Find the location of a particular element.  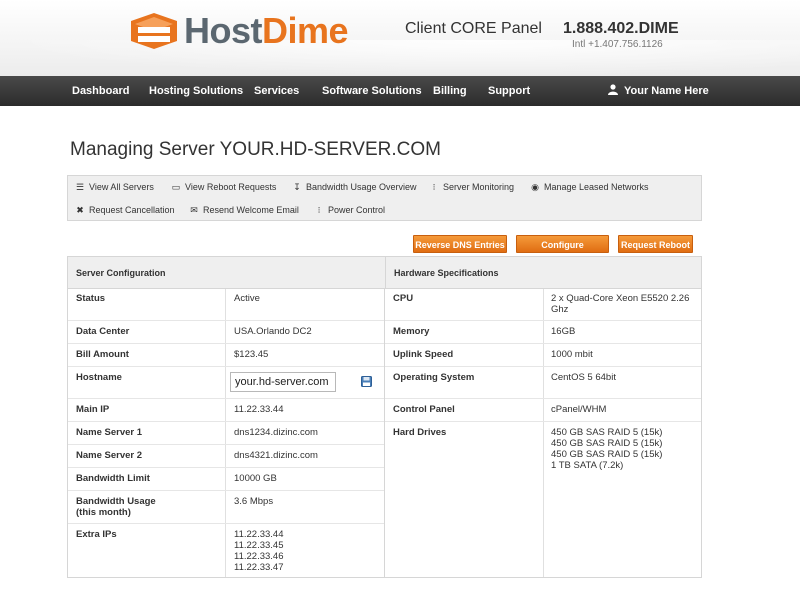

action-label: View Reboot Requests is located at coordinates (231, 187).